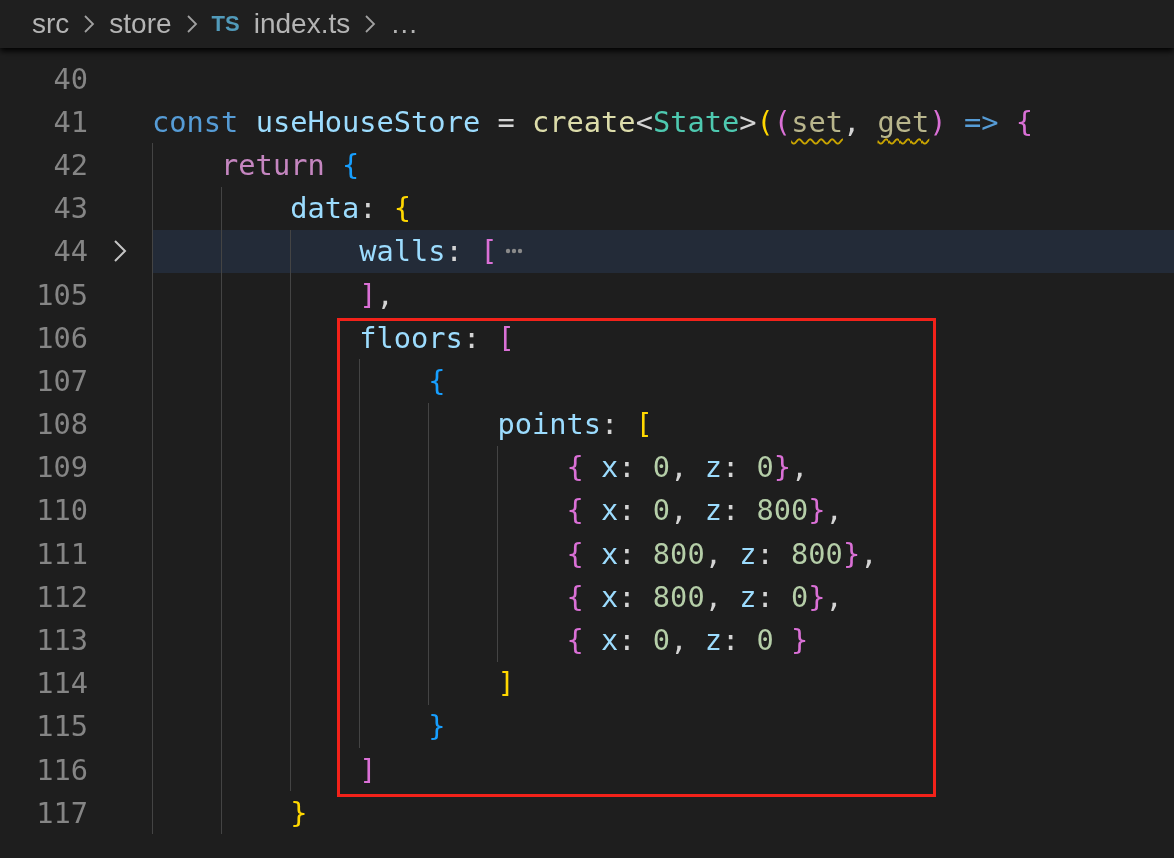 The image size is (1174, 858). Describe the element at coordinates (61, 467) in the screenshot. I see `line-number: 109` at that location.